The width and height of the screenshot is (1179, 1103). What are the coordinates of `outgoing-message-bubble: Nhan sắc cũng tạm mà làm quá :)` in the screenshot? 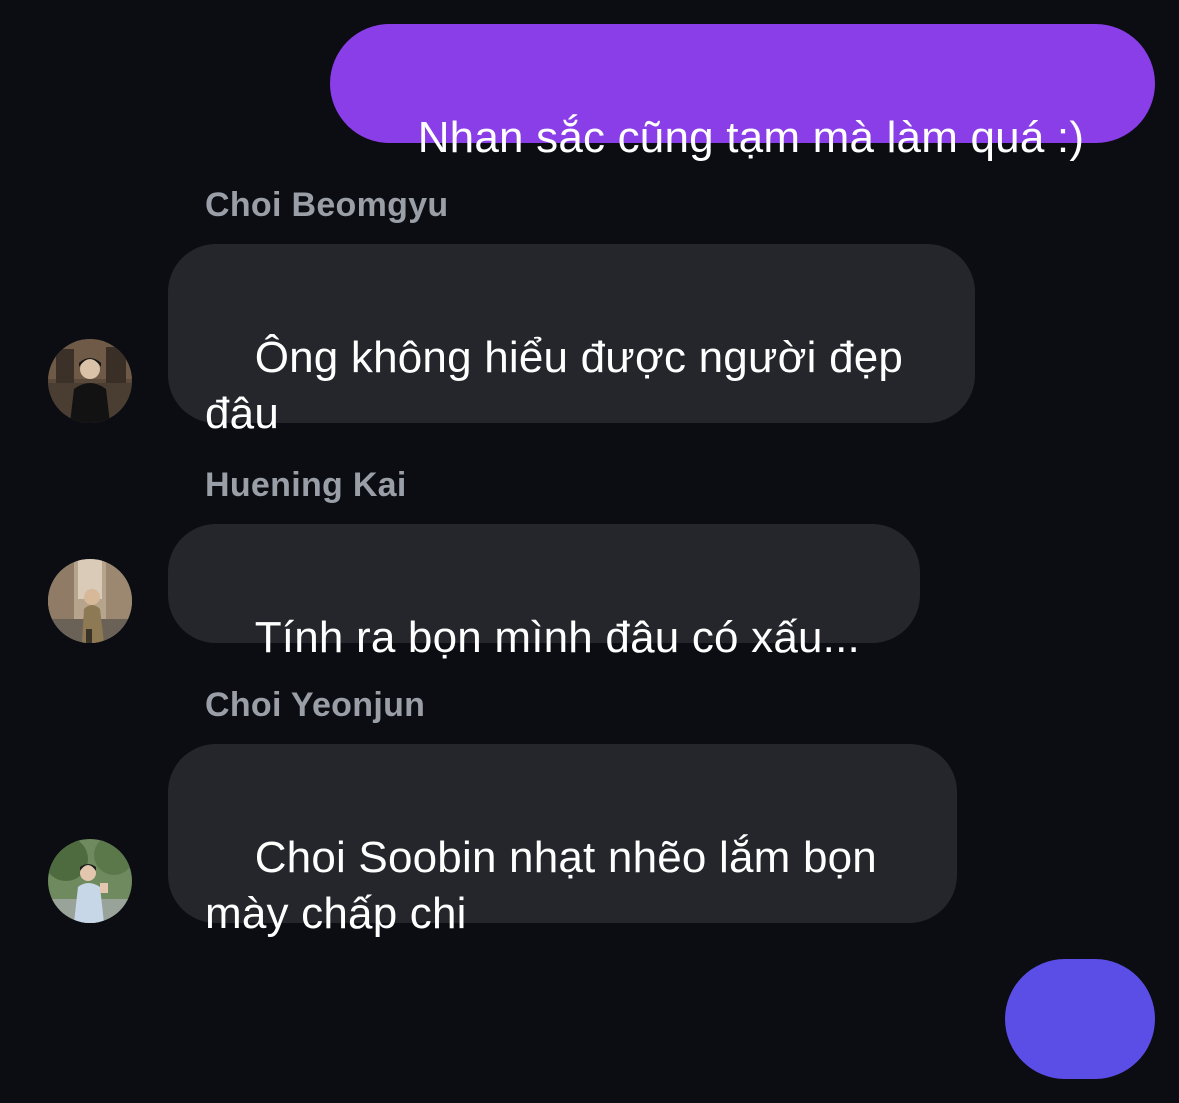 It's located at (742, 93).